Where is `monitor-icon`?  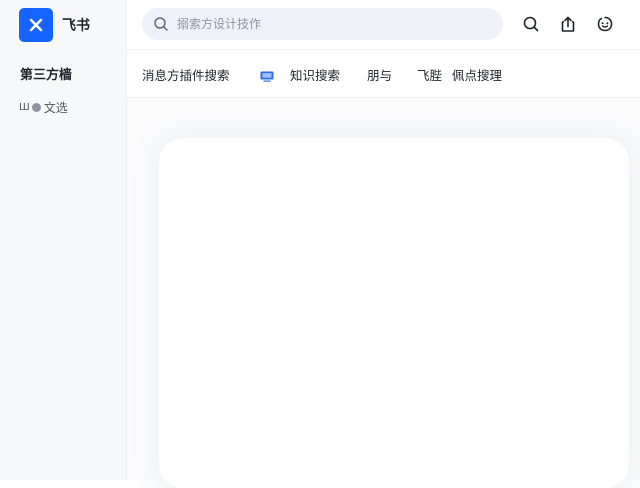 monitor-icon is located at coordinates (267, 74).